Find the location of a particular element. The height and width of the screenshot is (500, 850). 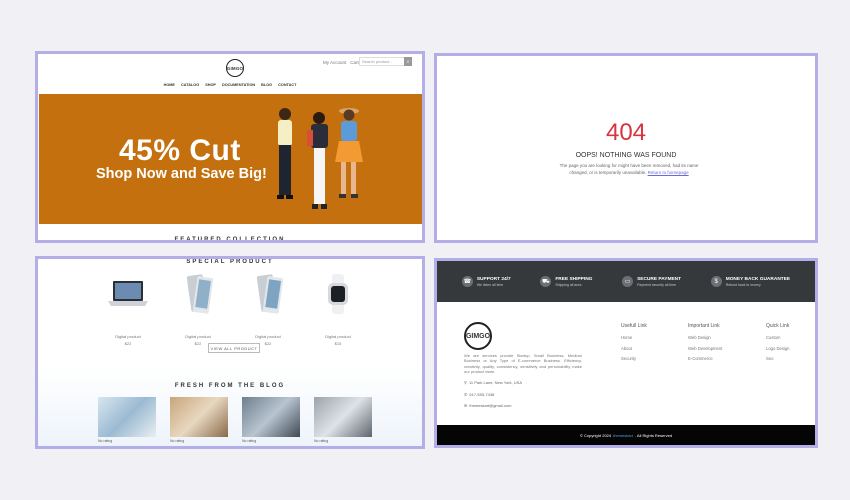

feature-sub: Payment security all time is located at coordinates (656, 284).